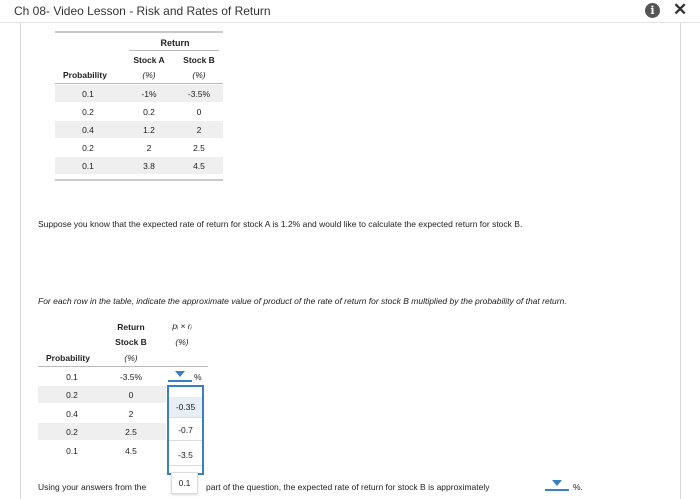 This screenshot has width=700, height=499. I want to click on dropdown-menu: -0.35 -0.7 -3.5, so click(185, 430).